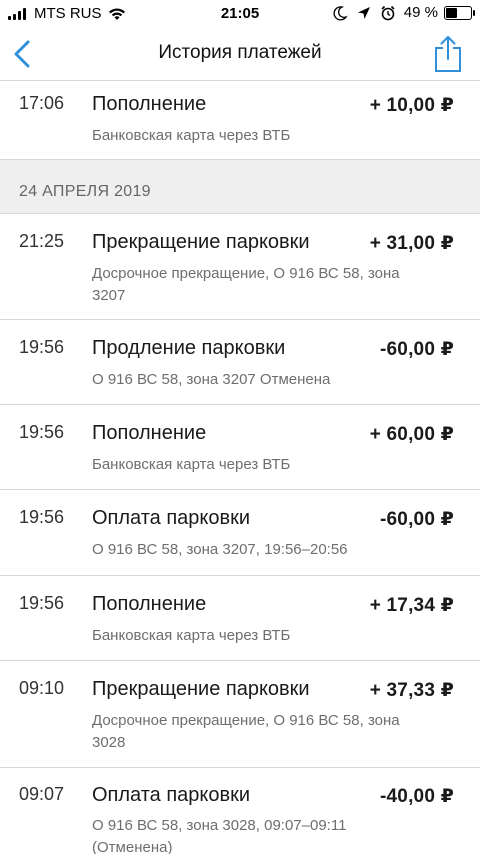 Image resolution: width=480 pixels, height=854 pixels. What do you see at coordinates (411, 105) in the screenshot?
I see `payment-amount: + 10,00 ₽` at bounding box center [411, 105].